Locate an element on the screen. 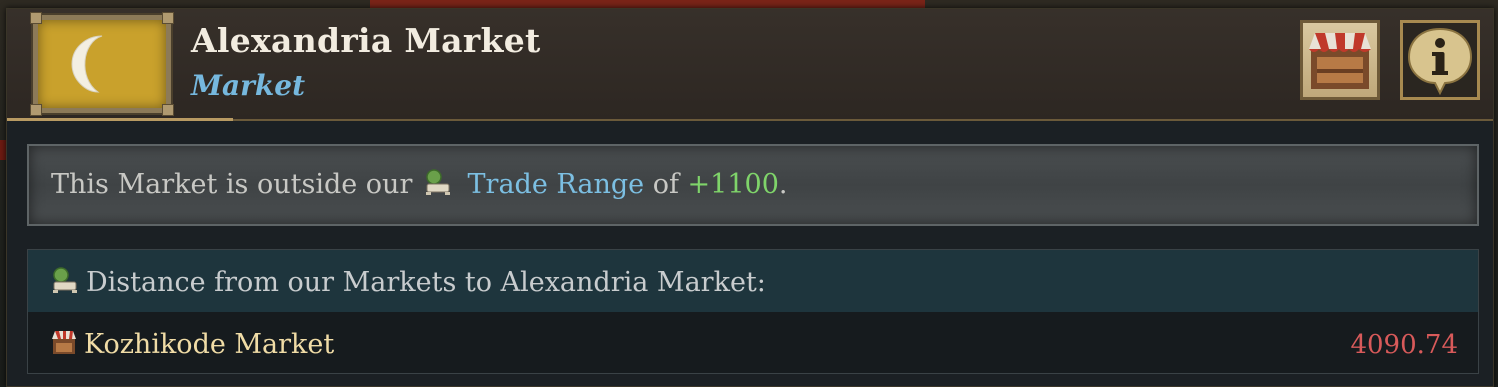  market-name: Kozhikode Market is located at coordinates (209, 344).